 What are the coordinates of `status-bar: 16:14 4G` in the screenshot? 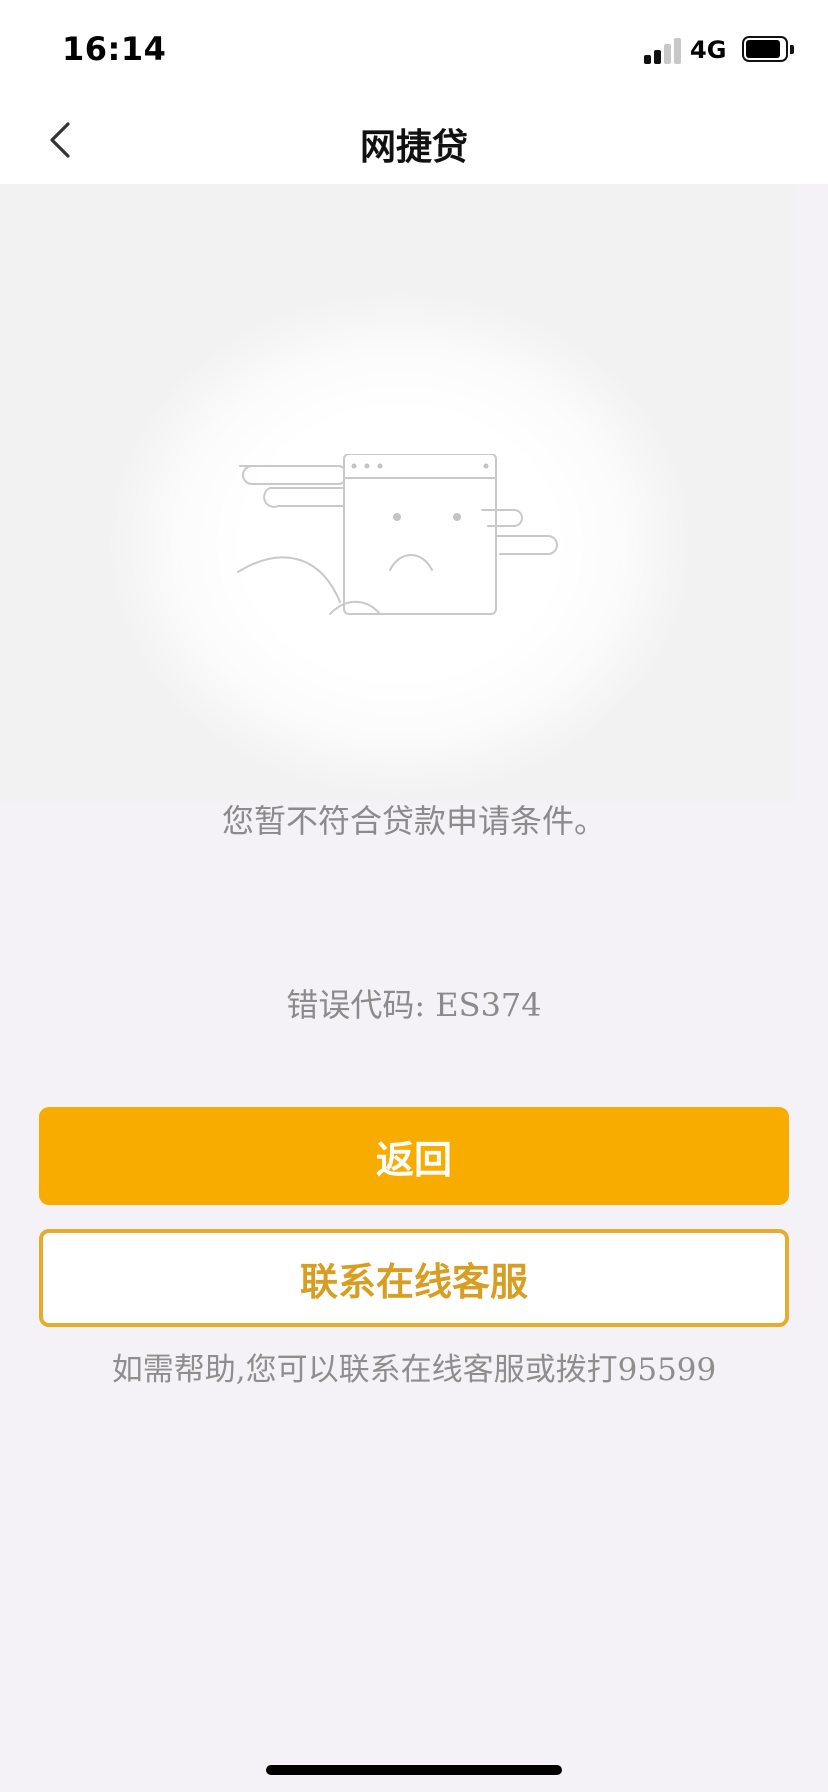 It's located at (414, 48).